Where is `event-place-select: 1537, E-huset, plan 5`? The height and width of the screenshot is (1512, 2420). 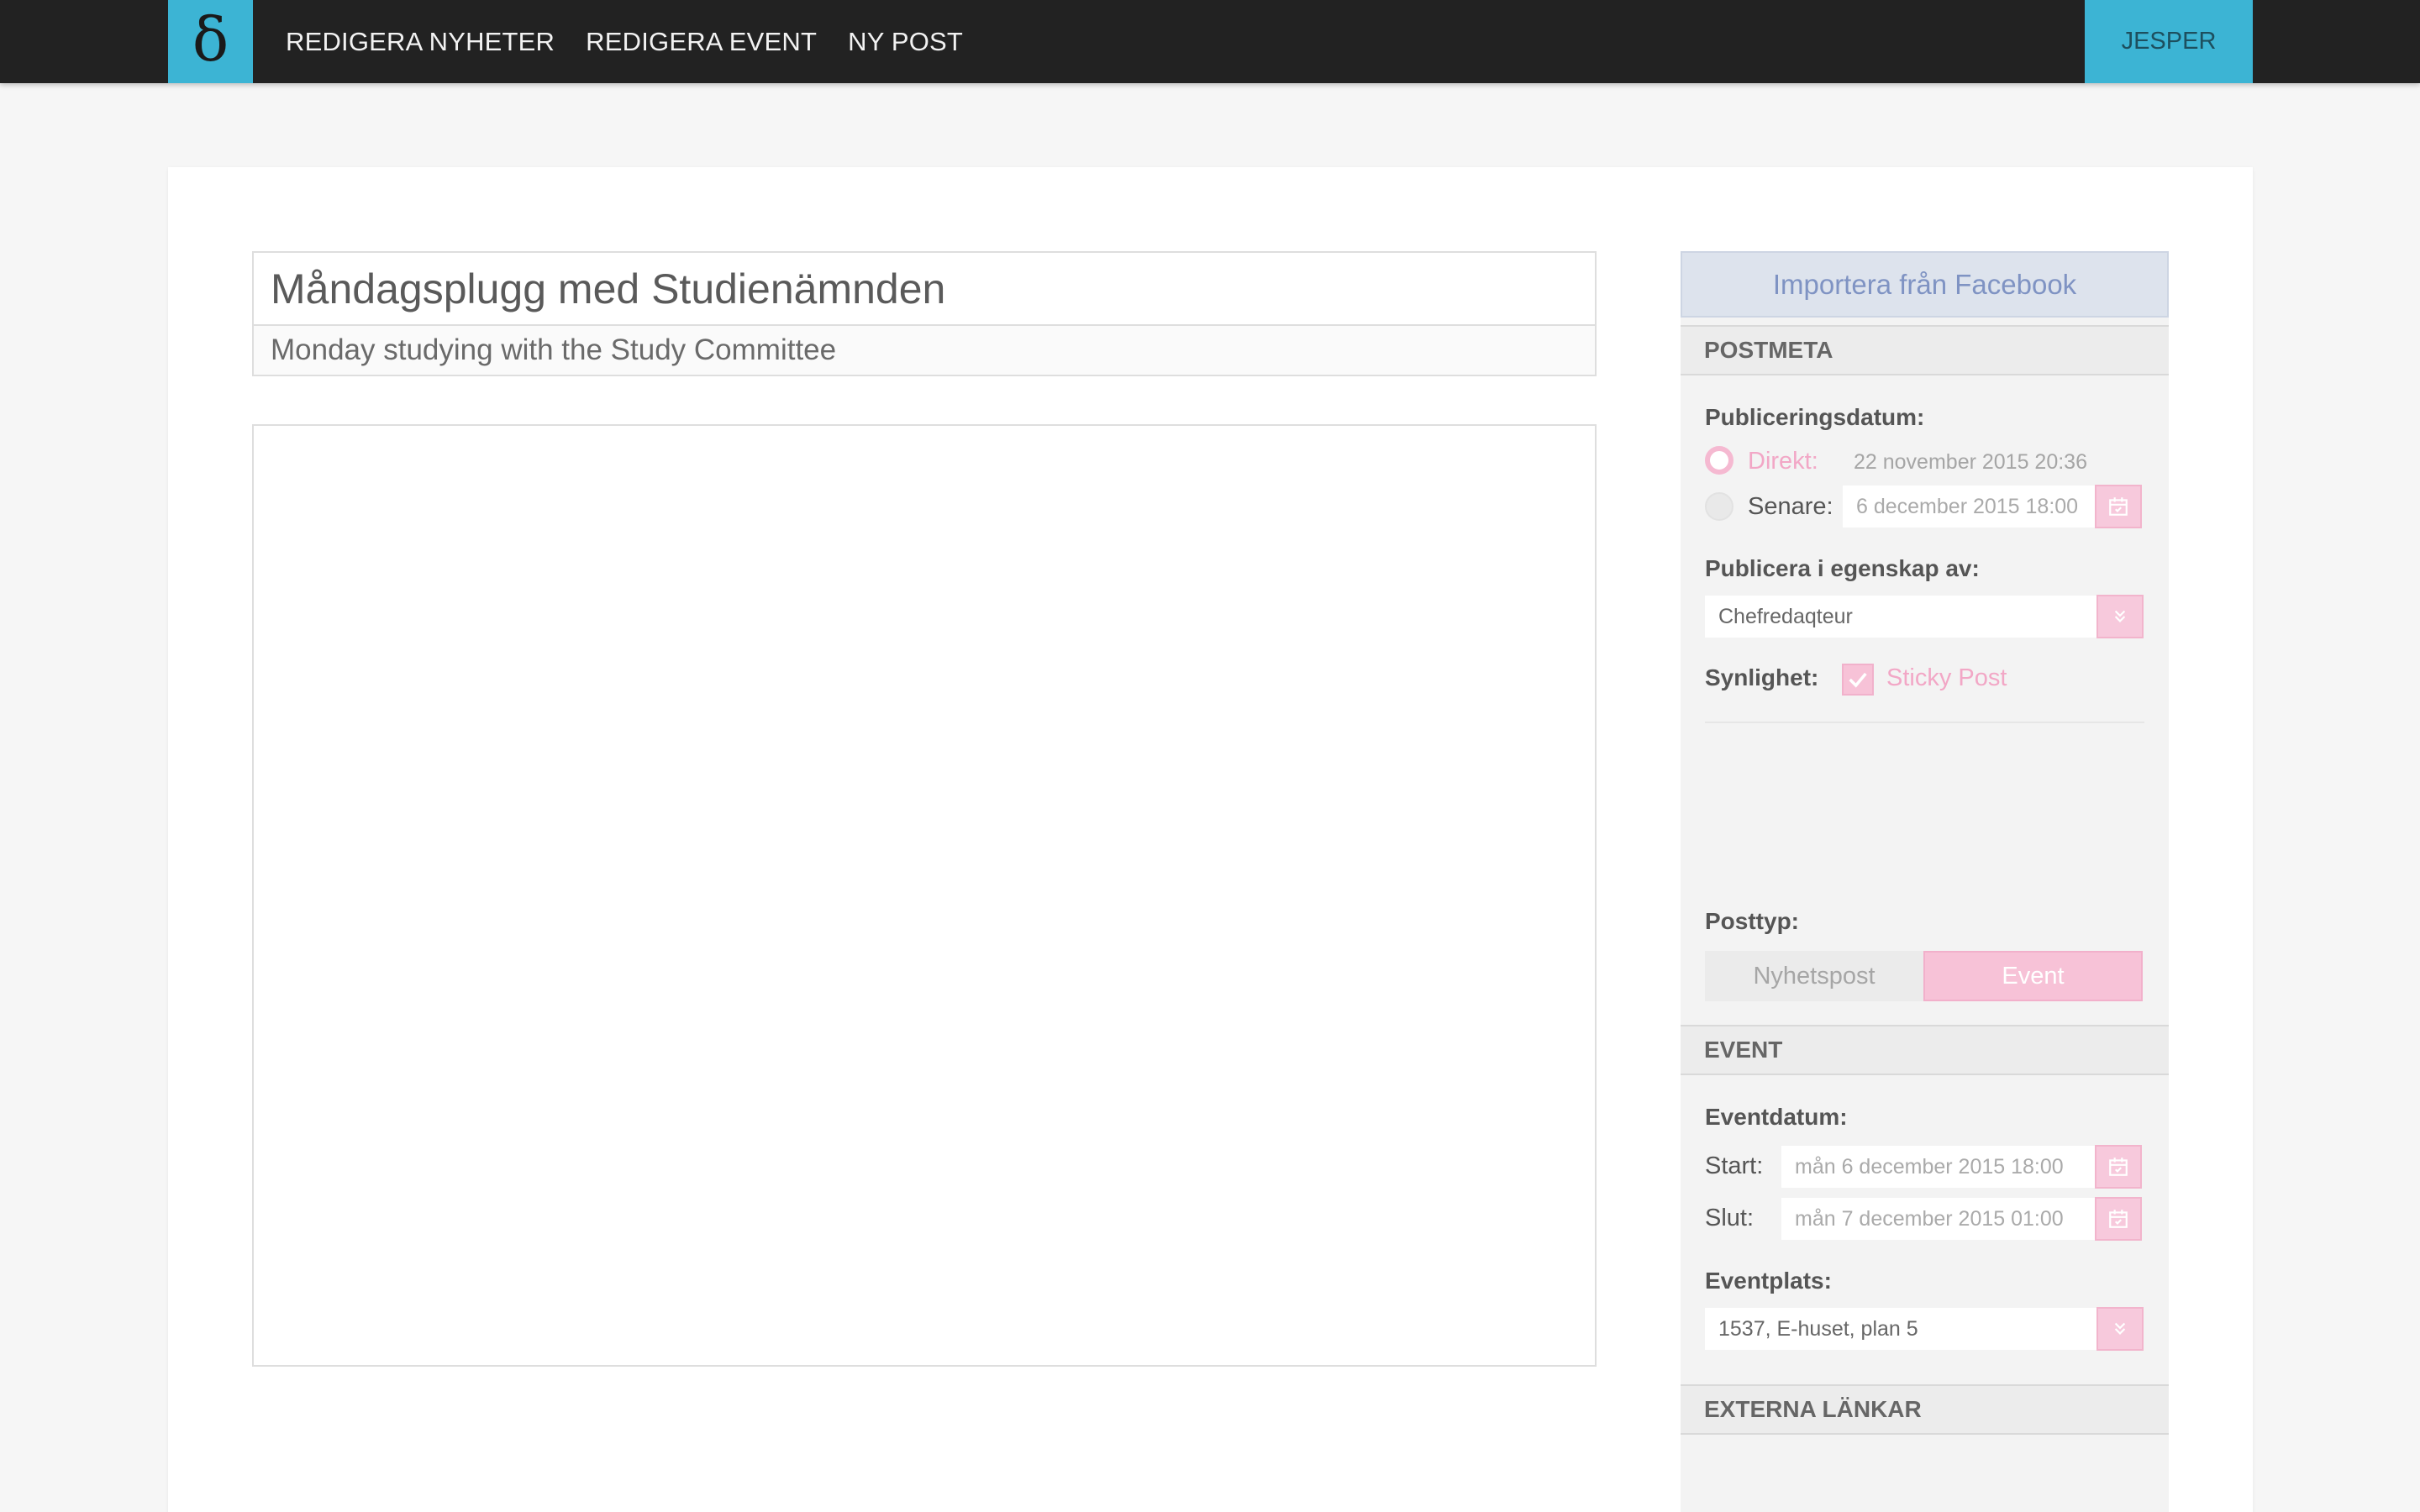
event-place-select: 1537, E-huset, plan 5 is located at coordinates (1901, 1329).